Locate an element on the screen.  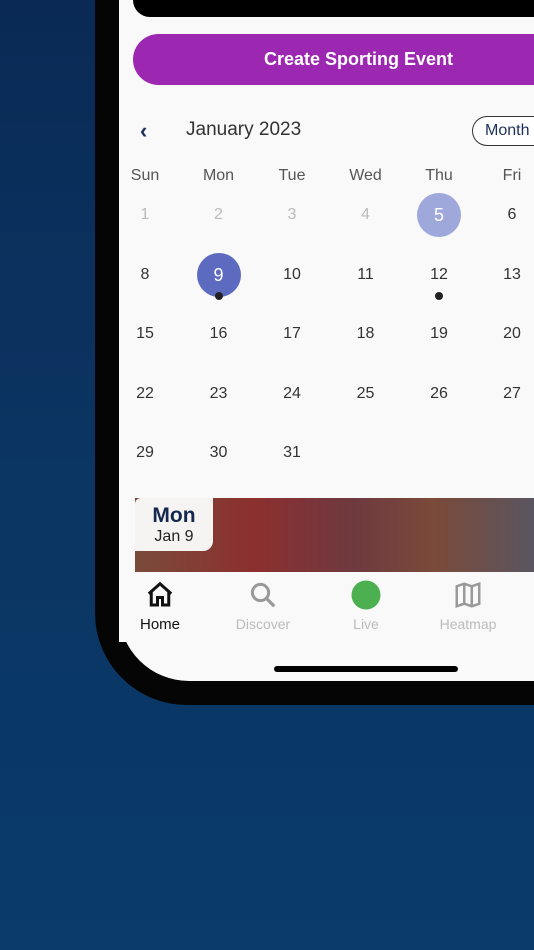
weekday-header: Sun is located at coordinates (145, 175).